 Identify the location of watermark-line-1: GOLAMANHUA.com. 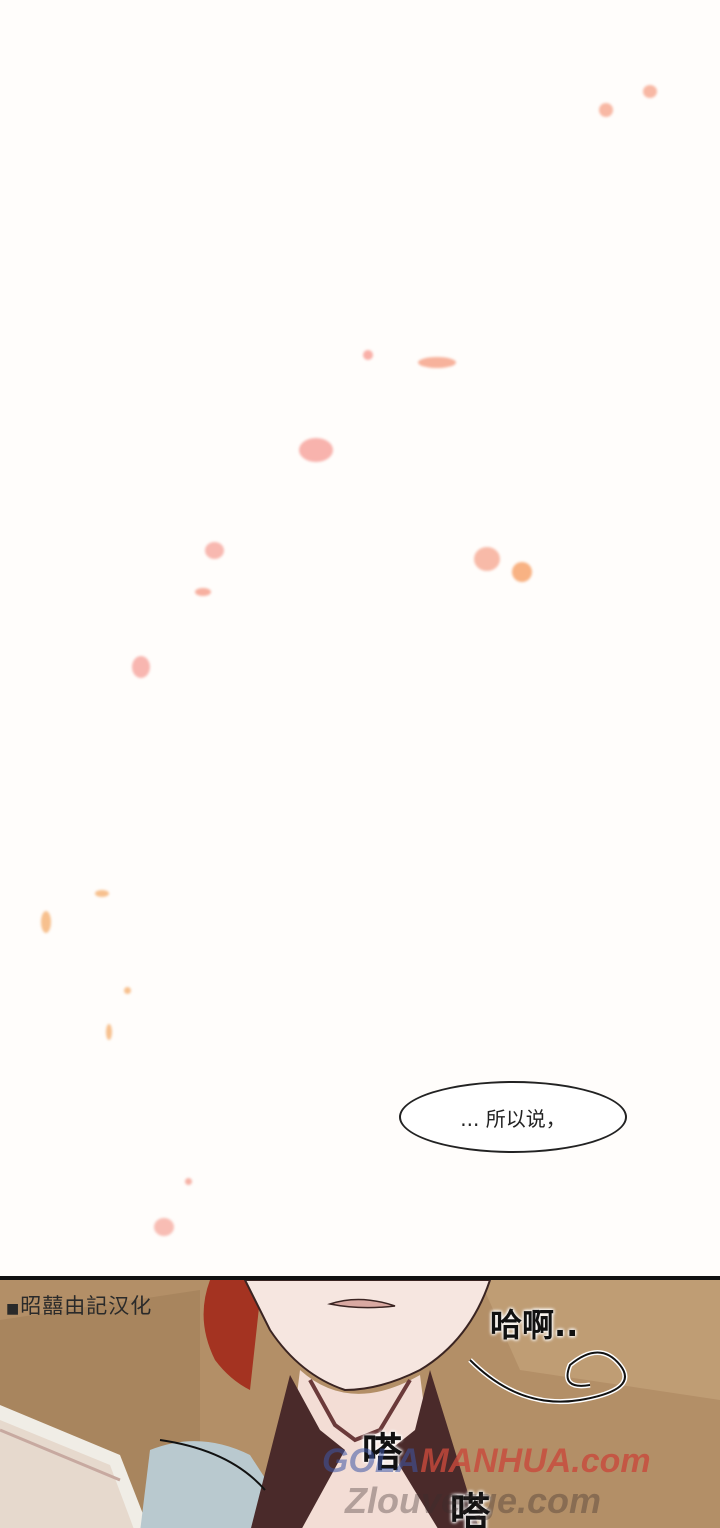
(486, 1461).